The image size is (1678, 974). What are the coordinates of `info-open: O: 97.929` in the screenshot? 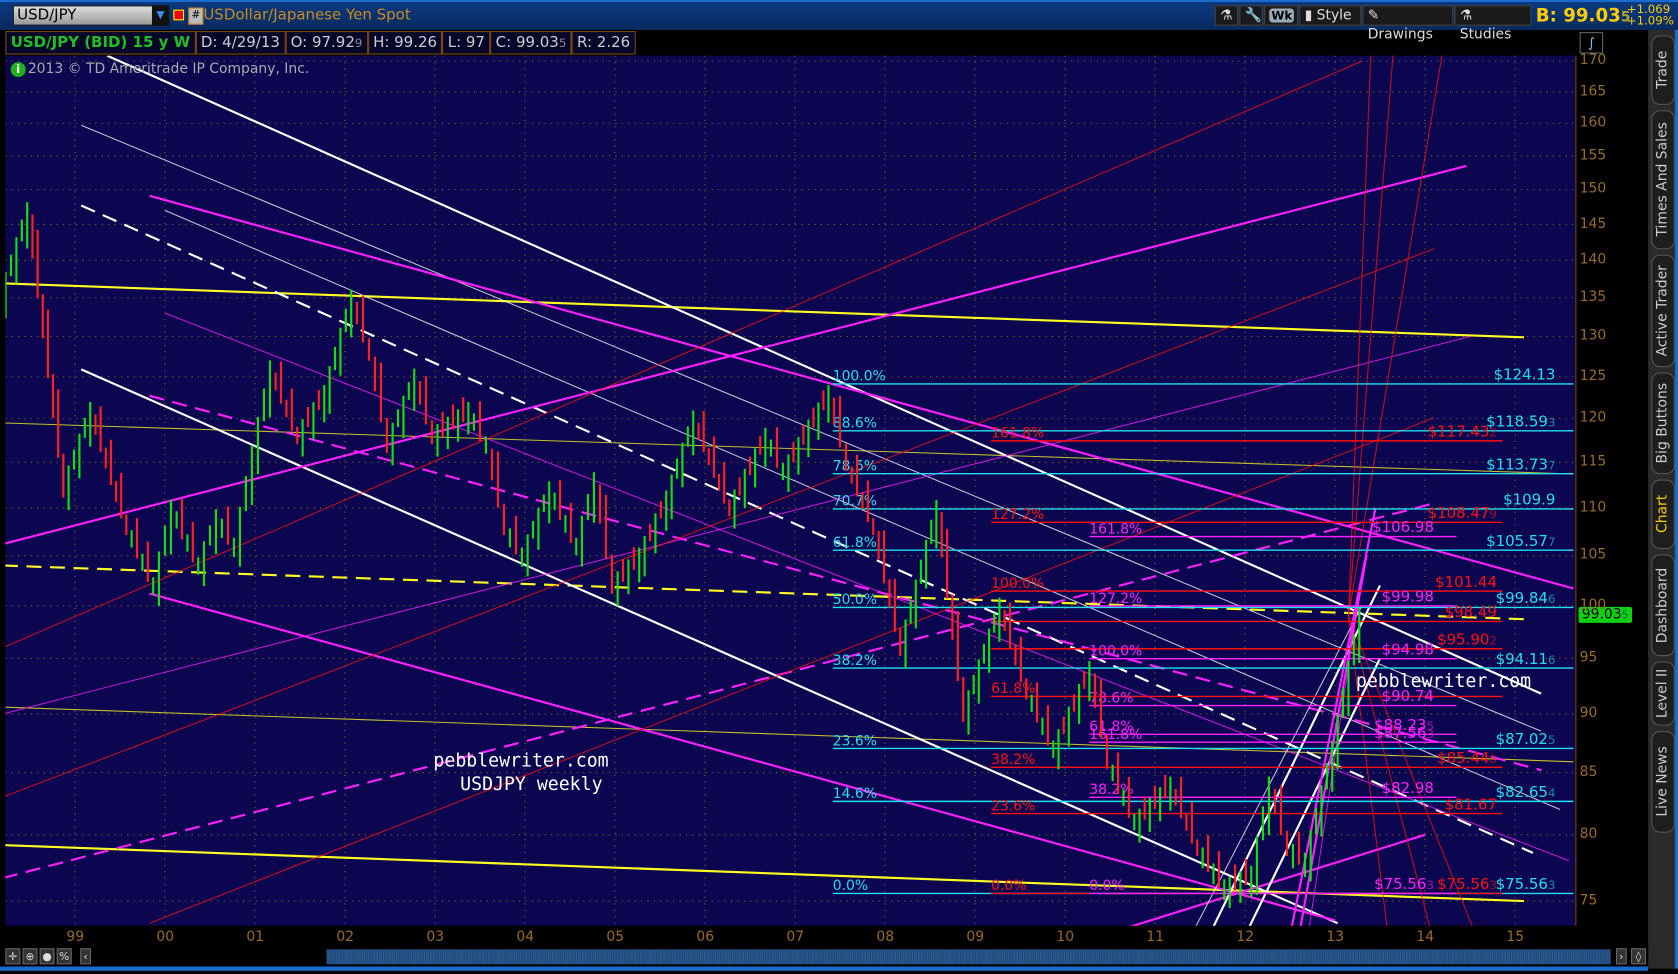 It's located at (326, 43).